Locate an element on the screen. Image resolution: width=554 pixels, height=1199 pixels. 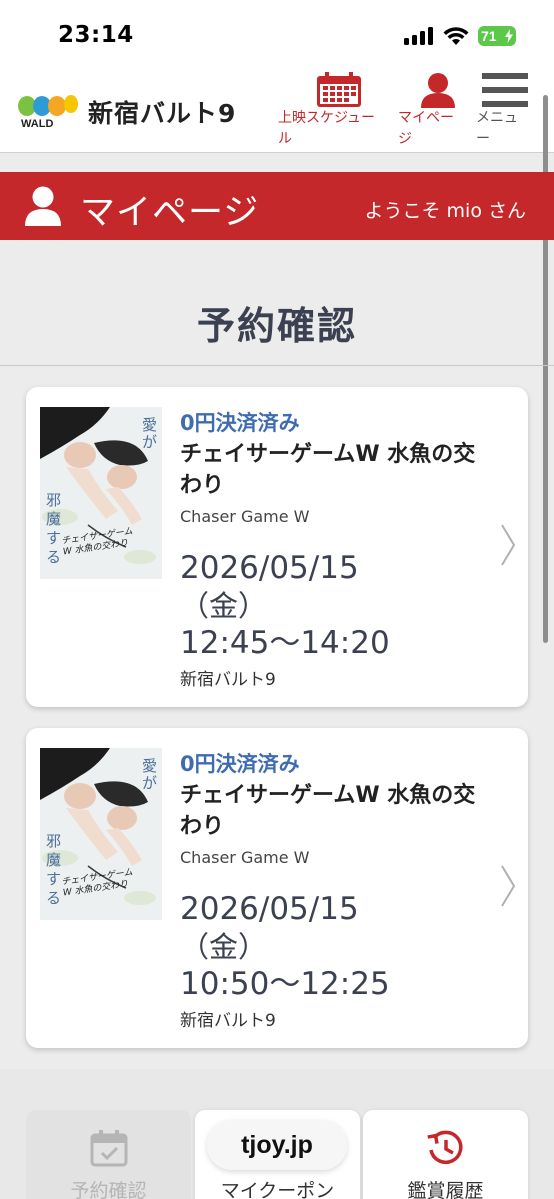
wald-logo: WALD is located at coordinates (48, 112).